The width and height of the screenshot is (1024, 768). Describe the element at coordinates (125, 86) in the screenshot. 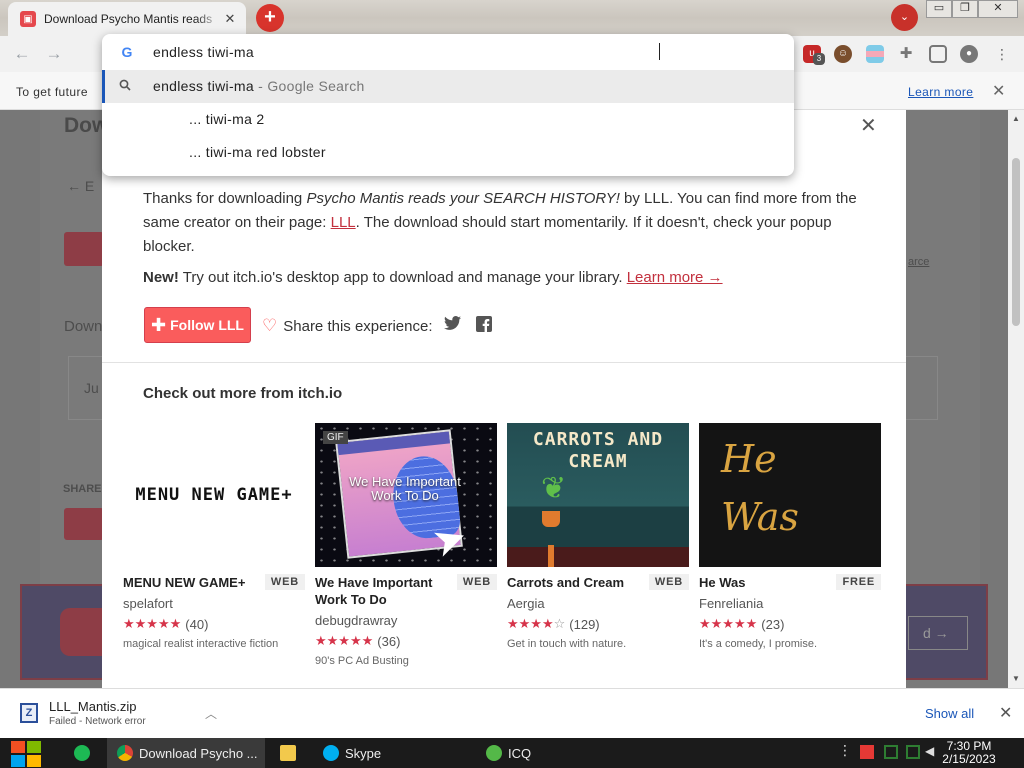

I see `search-icon` at that location.